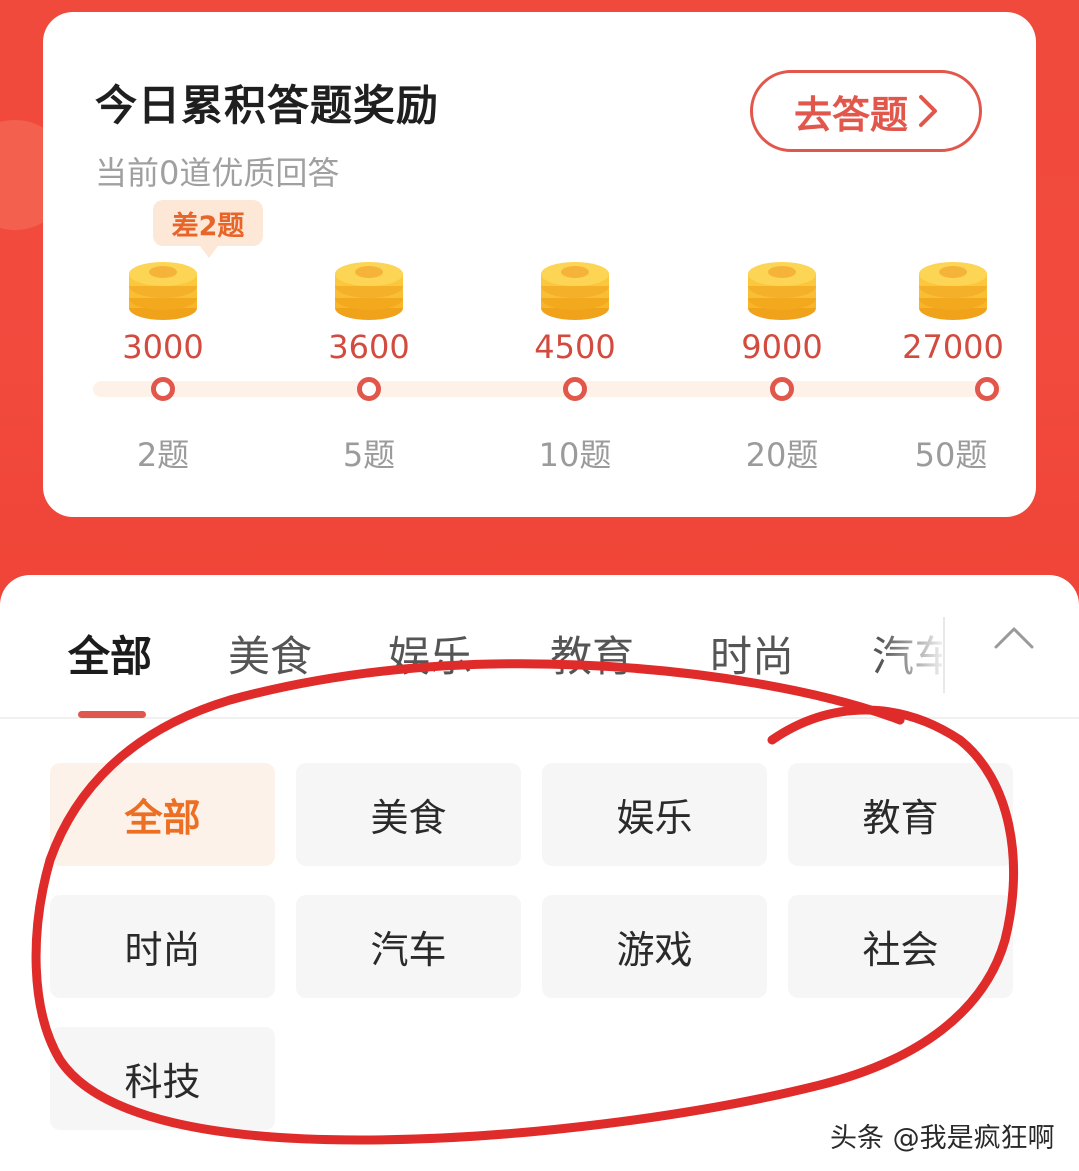 This screenshot has width=1079, height=1171. Describe the element at coordinates (953, 347) in the screenshot. I see `milestone-reward: 27000` at that location.